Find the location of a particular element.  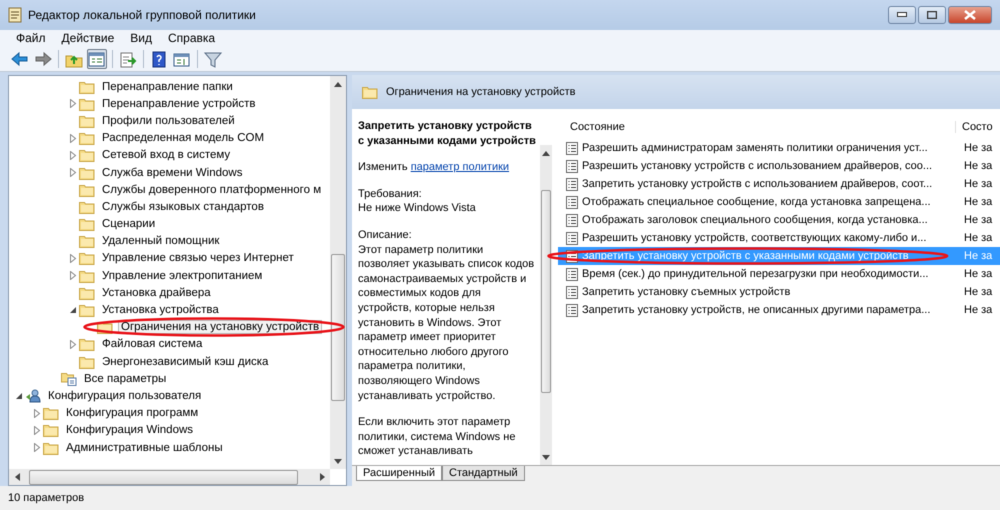

view-tab: Расширенный is located at coordinates (399, 473).